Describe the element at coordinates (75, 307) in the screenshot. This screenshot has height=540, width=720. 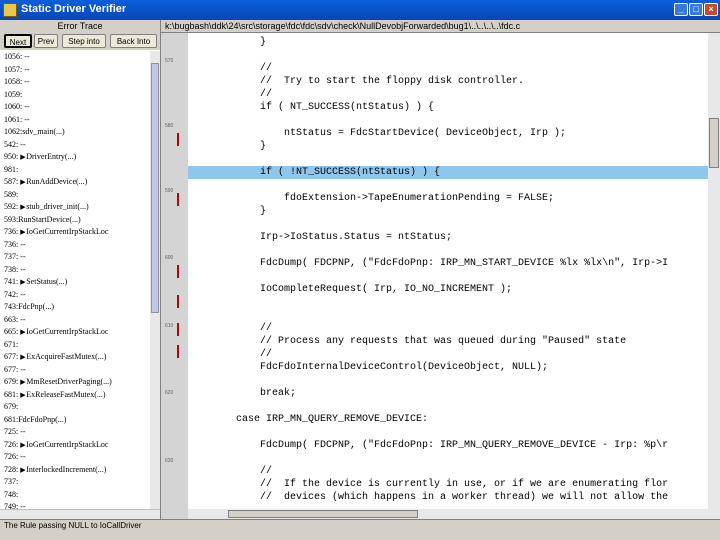
I see `trace-row: 743:FdcPnp(...)` at that location.